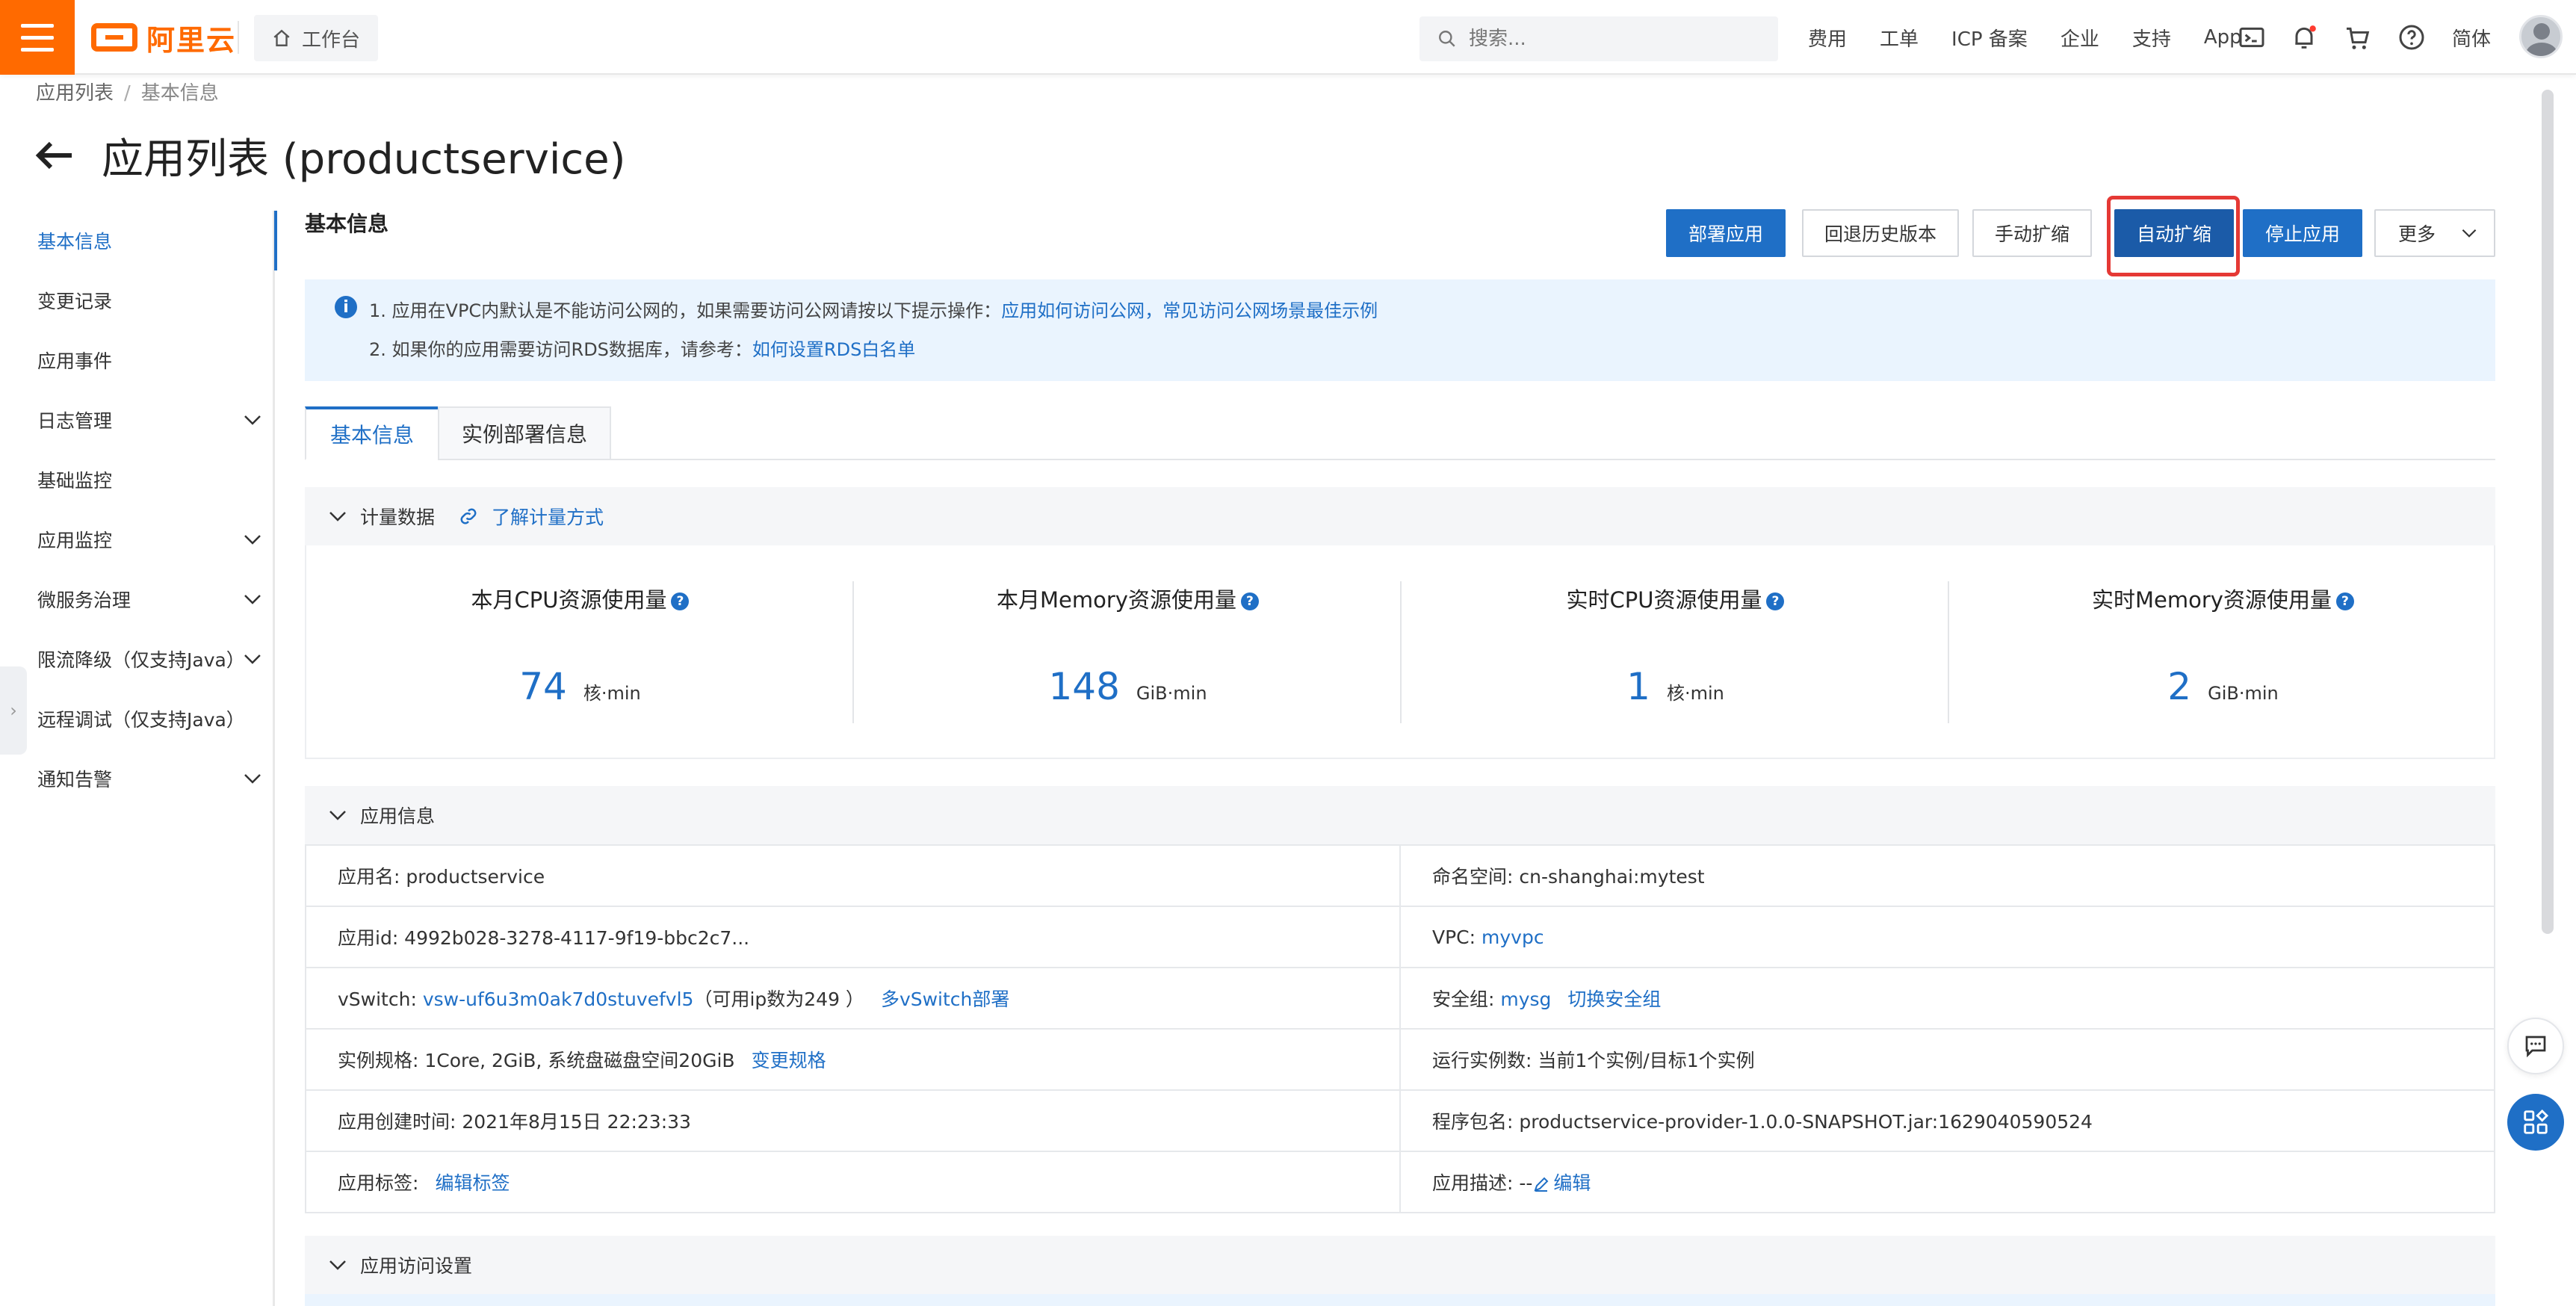 The width and height of the screenshot is (2576, 1306). Describe the element at coordinates (2358, 37) in the screenshot. I see `cart-icon` at that location.